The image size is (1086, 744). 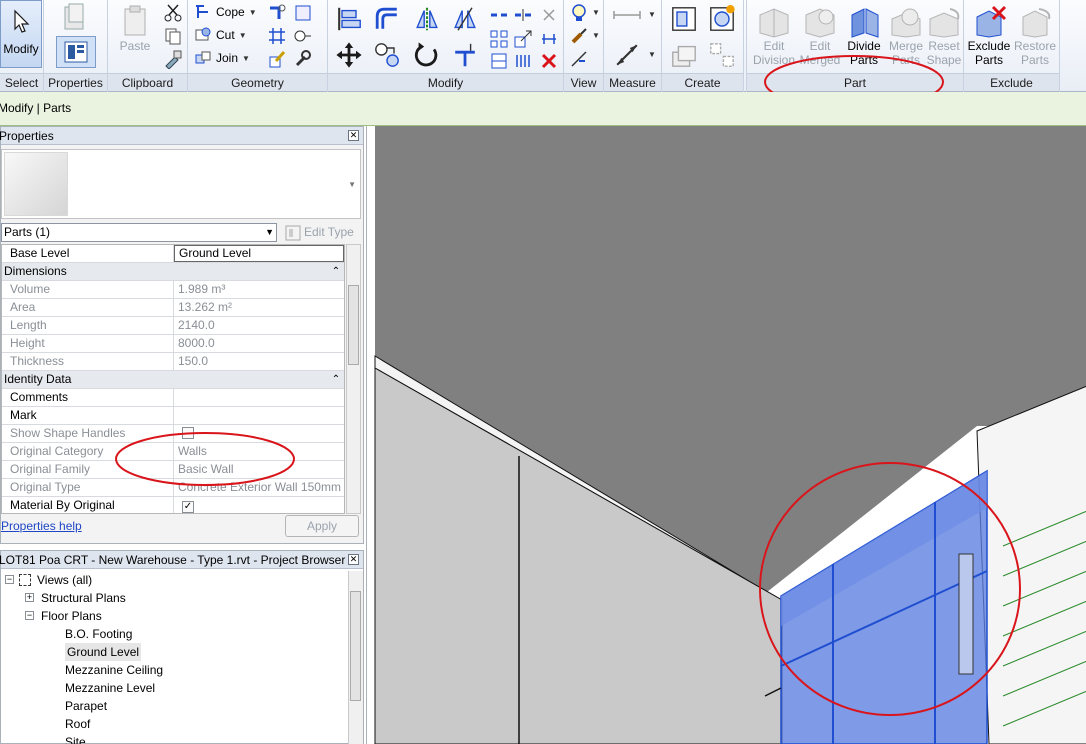 I want to click on split-gap-button, so click(x=523, y=15).